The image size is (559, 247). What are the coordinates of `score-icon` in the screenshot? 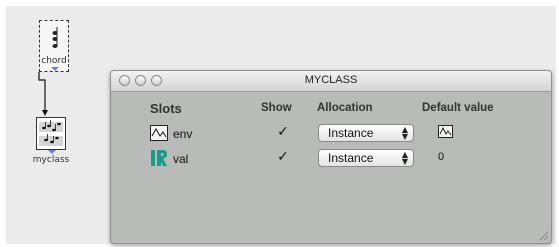 It's located at (51, 134).